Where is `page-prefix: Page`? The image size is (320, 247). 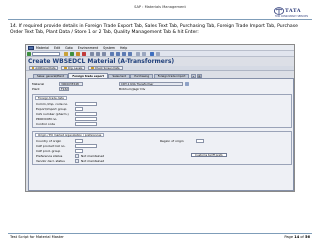
page-prefix: Page is located at coordinates (289, 237).